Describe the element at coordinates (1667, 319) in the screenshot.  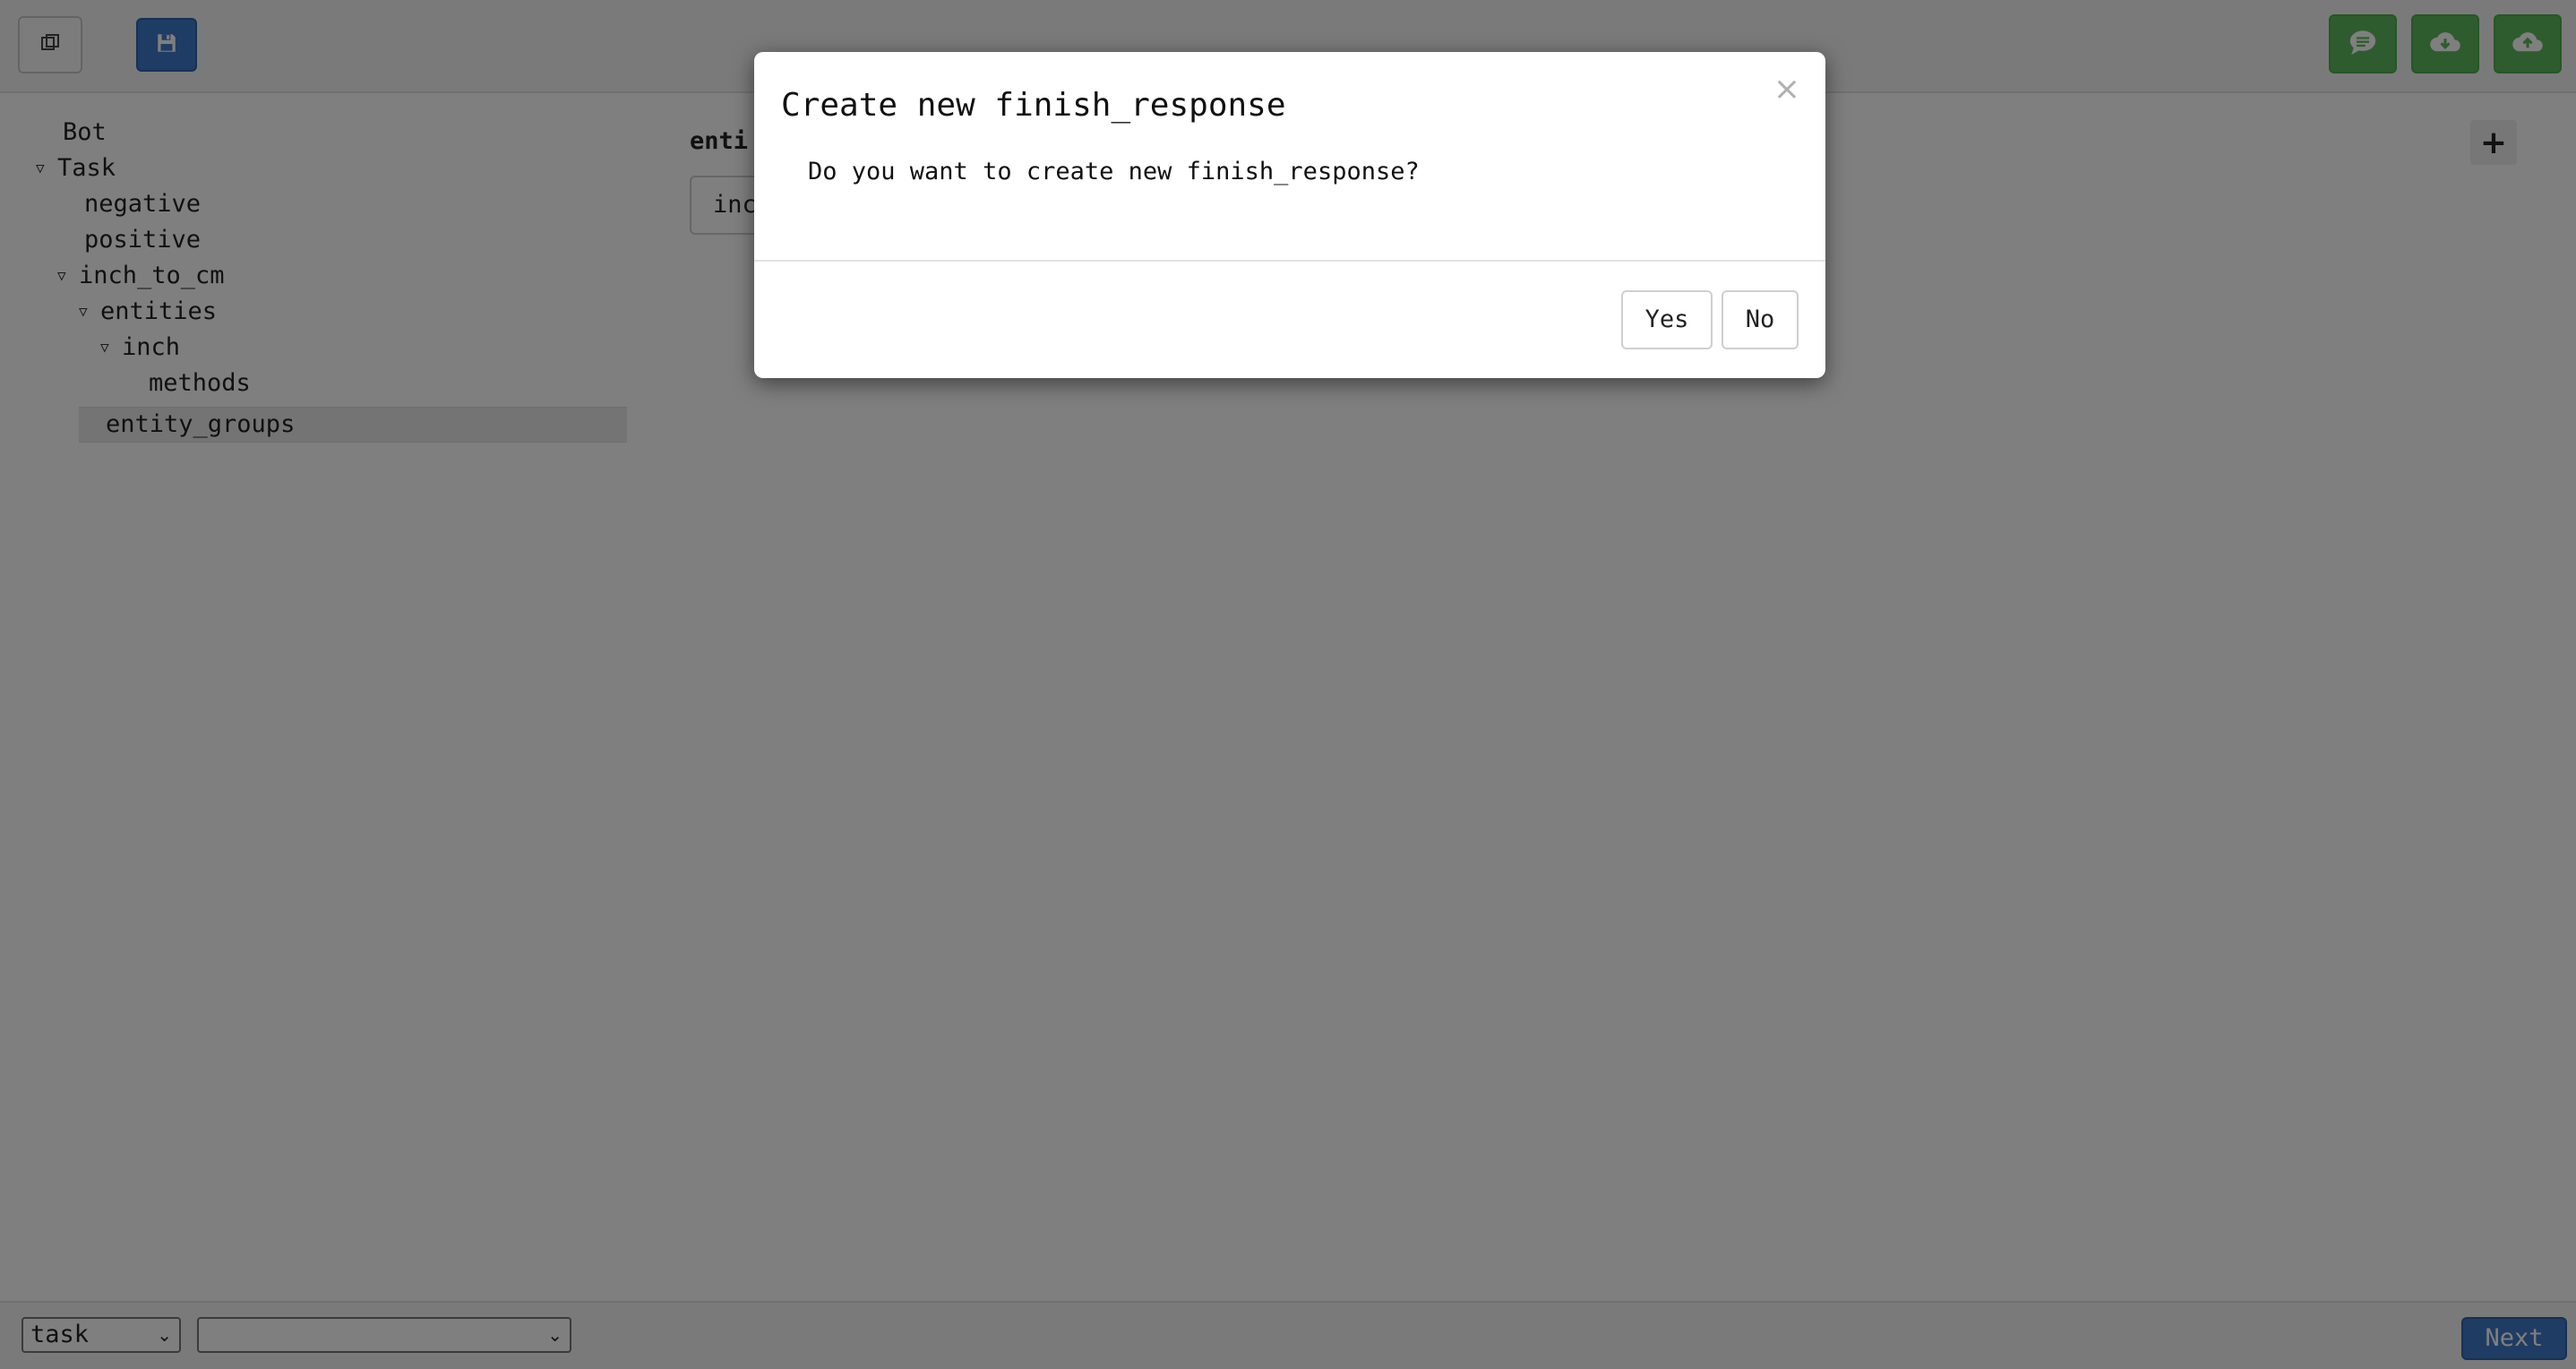
I see `yes-button: Yes` at that location.